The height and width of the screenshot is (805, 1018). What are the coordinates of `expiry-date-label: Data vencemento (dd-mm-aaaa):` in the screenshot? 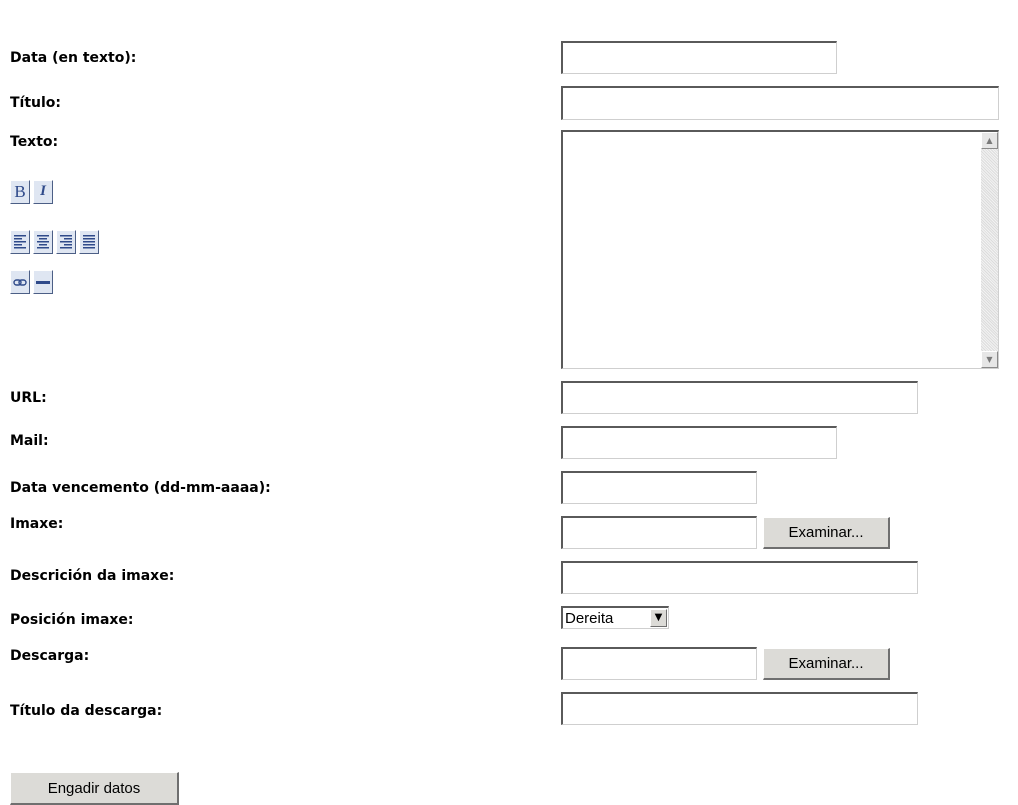 It's located at (140, 488).